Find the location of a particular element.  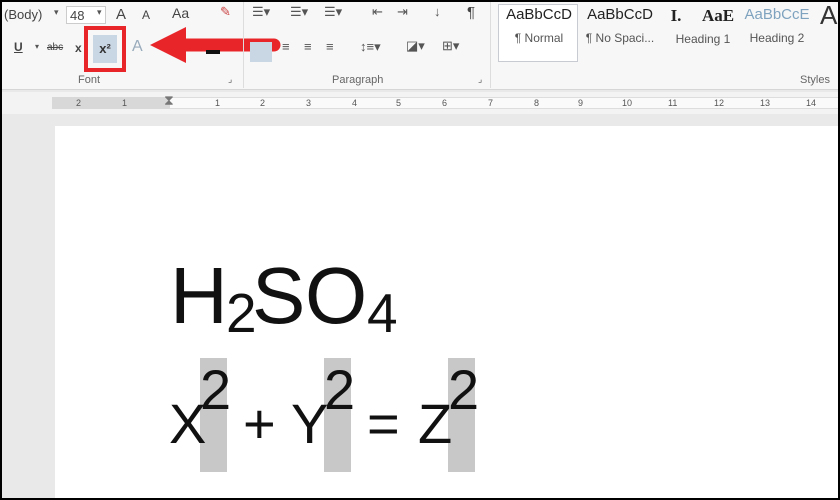

style-heading-2: AaBbCcE Heading 2 is located at coordinates (777, 34).